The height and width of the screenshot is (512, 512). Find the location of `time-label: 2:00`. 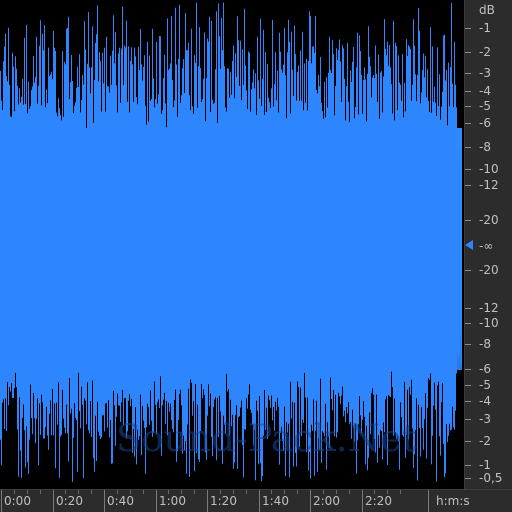

time-label: 2:00 is located at coordinates (326, 501).